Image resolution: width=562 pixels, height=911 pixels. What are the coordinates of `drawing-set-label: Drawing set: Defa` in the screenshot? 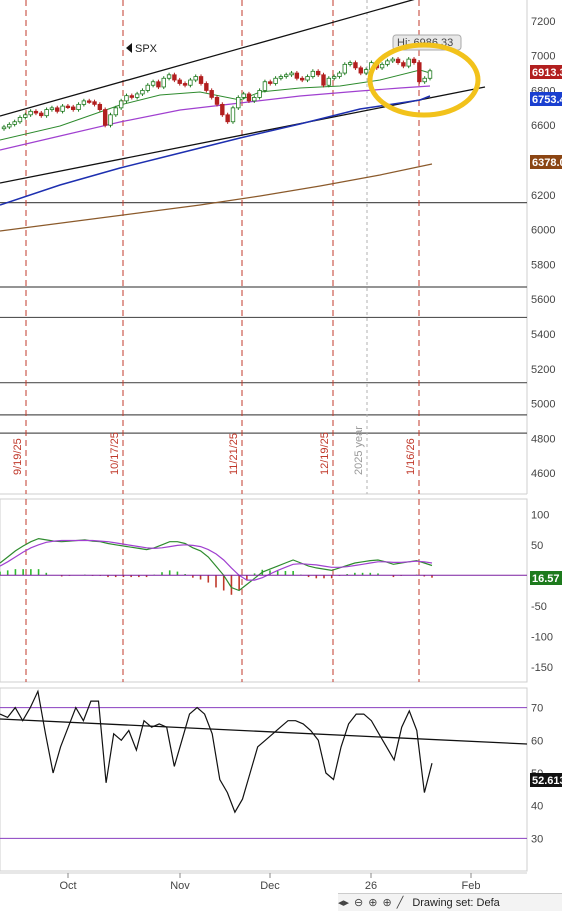 It's located at (455, 903).